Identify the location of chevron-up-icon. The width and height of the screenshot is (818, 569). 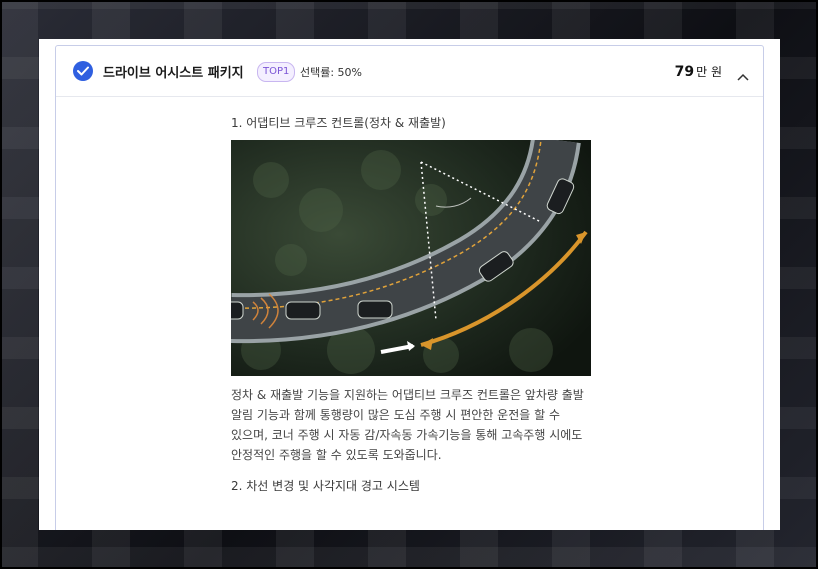
(743, 75).